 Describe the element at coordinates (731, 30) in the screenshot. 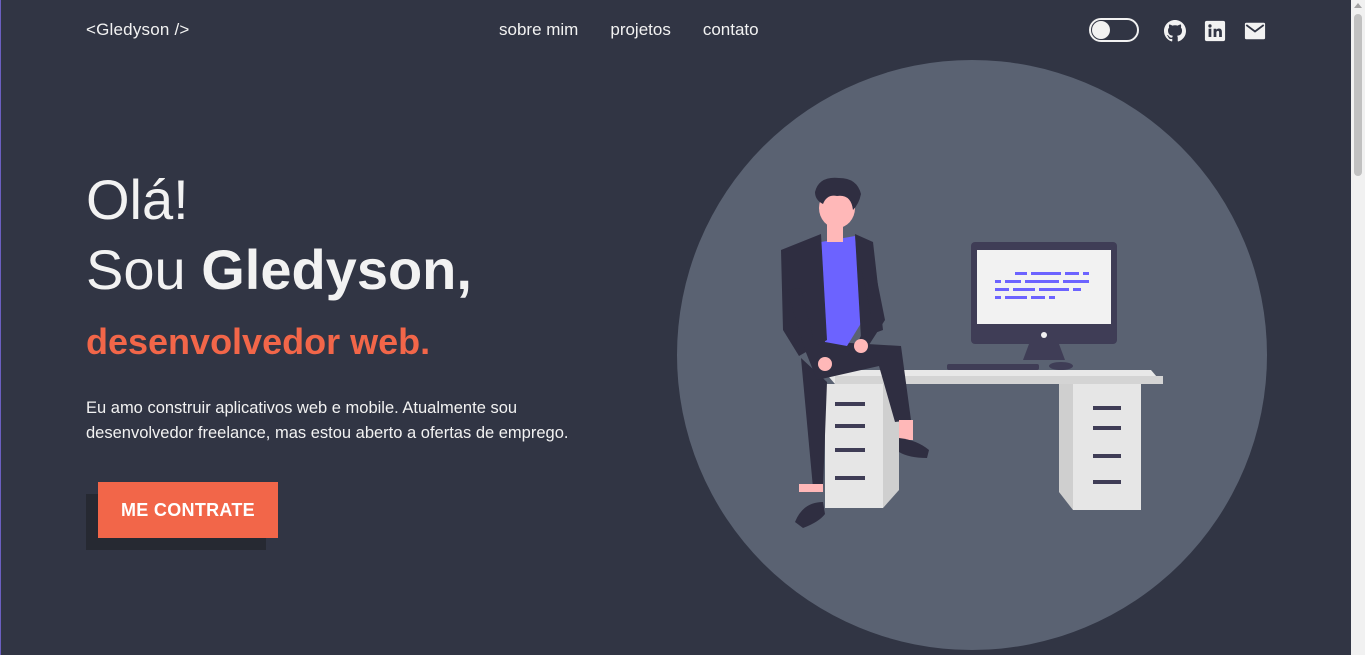

I see `nav-link-contato: contato` at that location.